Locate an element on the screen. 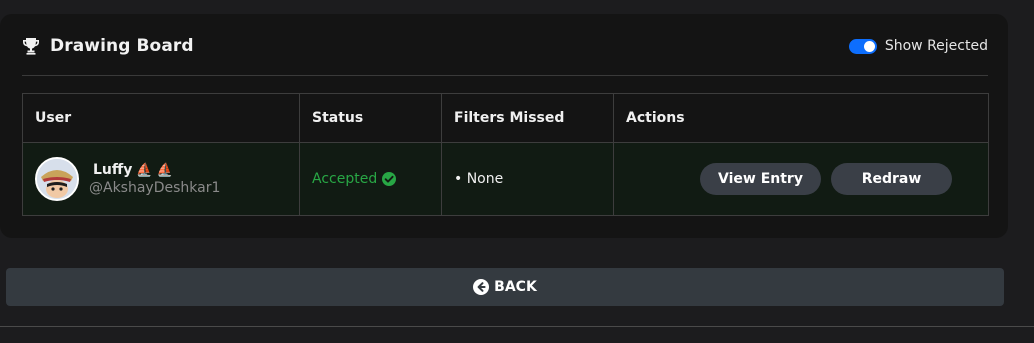 This screenshot has height=343, width=1034. column-header-user: User is located at coordinates (161, 118).